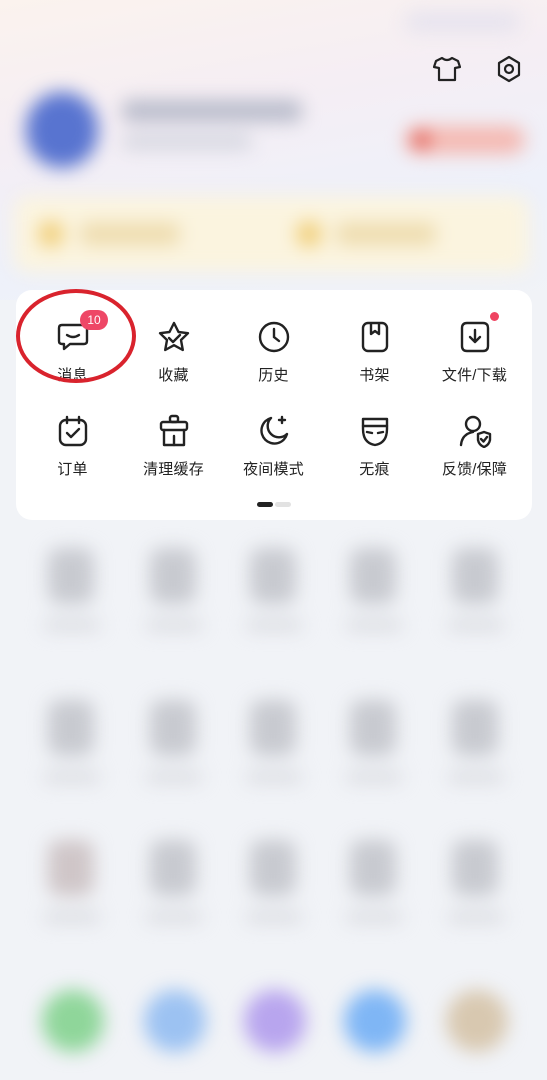  Describe the element at coordinates (173, 375) in the screenshot. I see `menu-item-label: 收藏` at that location.